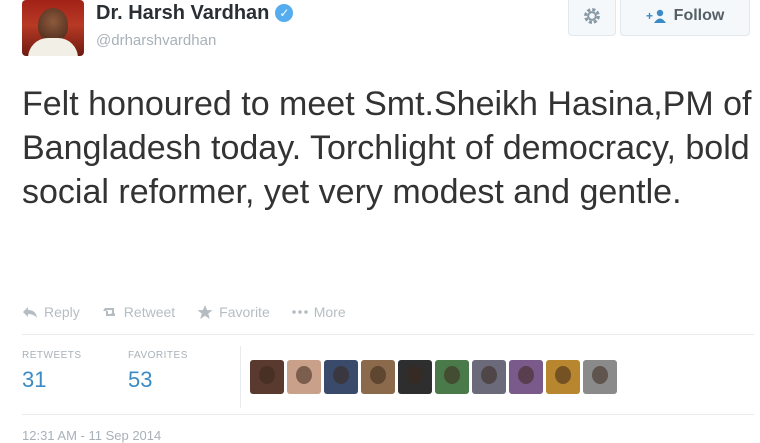  What do you see at coordinates (182, 13) in the screenshot?
I see `author-name: Dr. Harsh Vardhan` at bounding box center [182, 13].